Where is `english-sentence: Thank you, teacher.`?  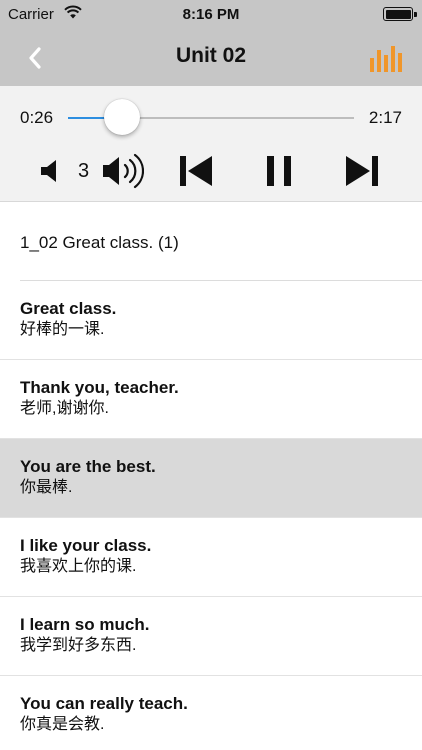 english-sentence: Thank you, teacher. is located at coordinates (99, 387).